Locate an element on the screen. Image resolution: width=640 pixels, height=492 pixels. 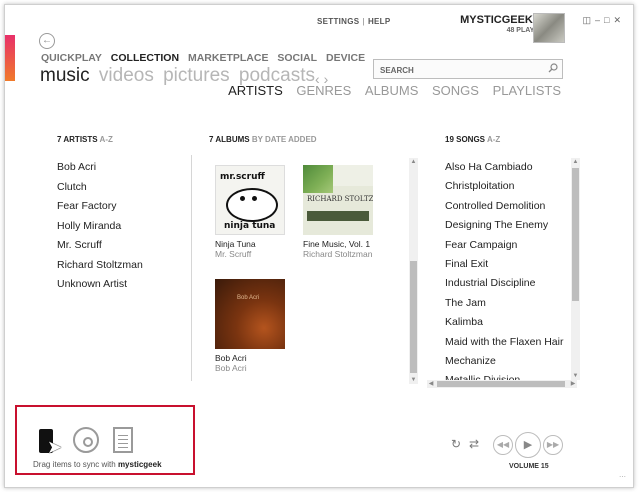
shuffle-icon: ⇄ is located at coordinates (474, 444).